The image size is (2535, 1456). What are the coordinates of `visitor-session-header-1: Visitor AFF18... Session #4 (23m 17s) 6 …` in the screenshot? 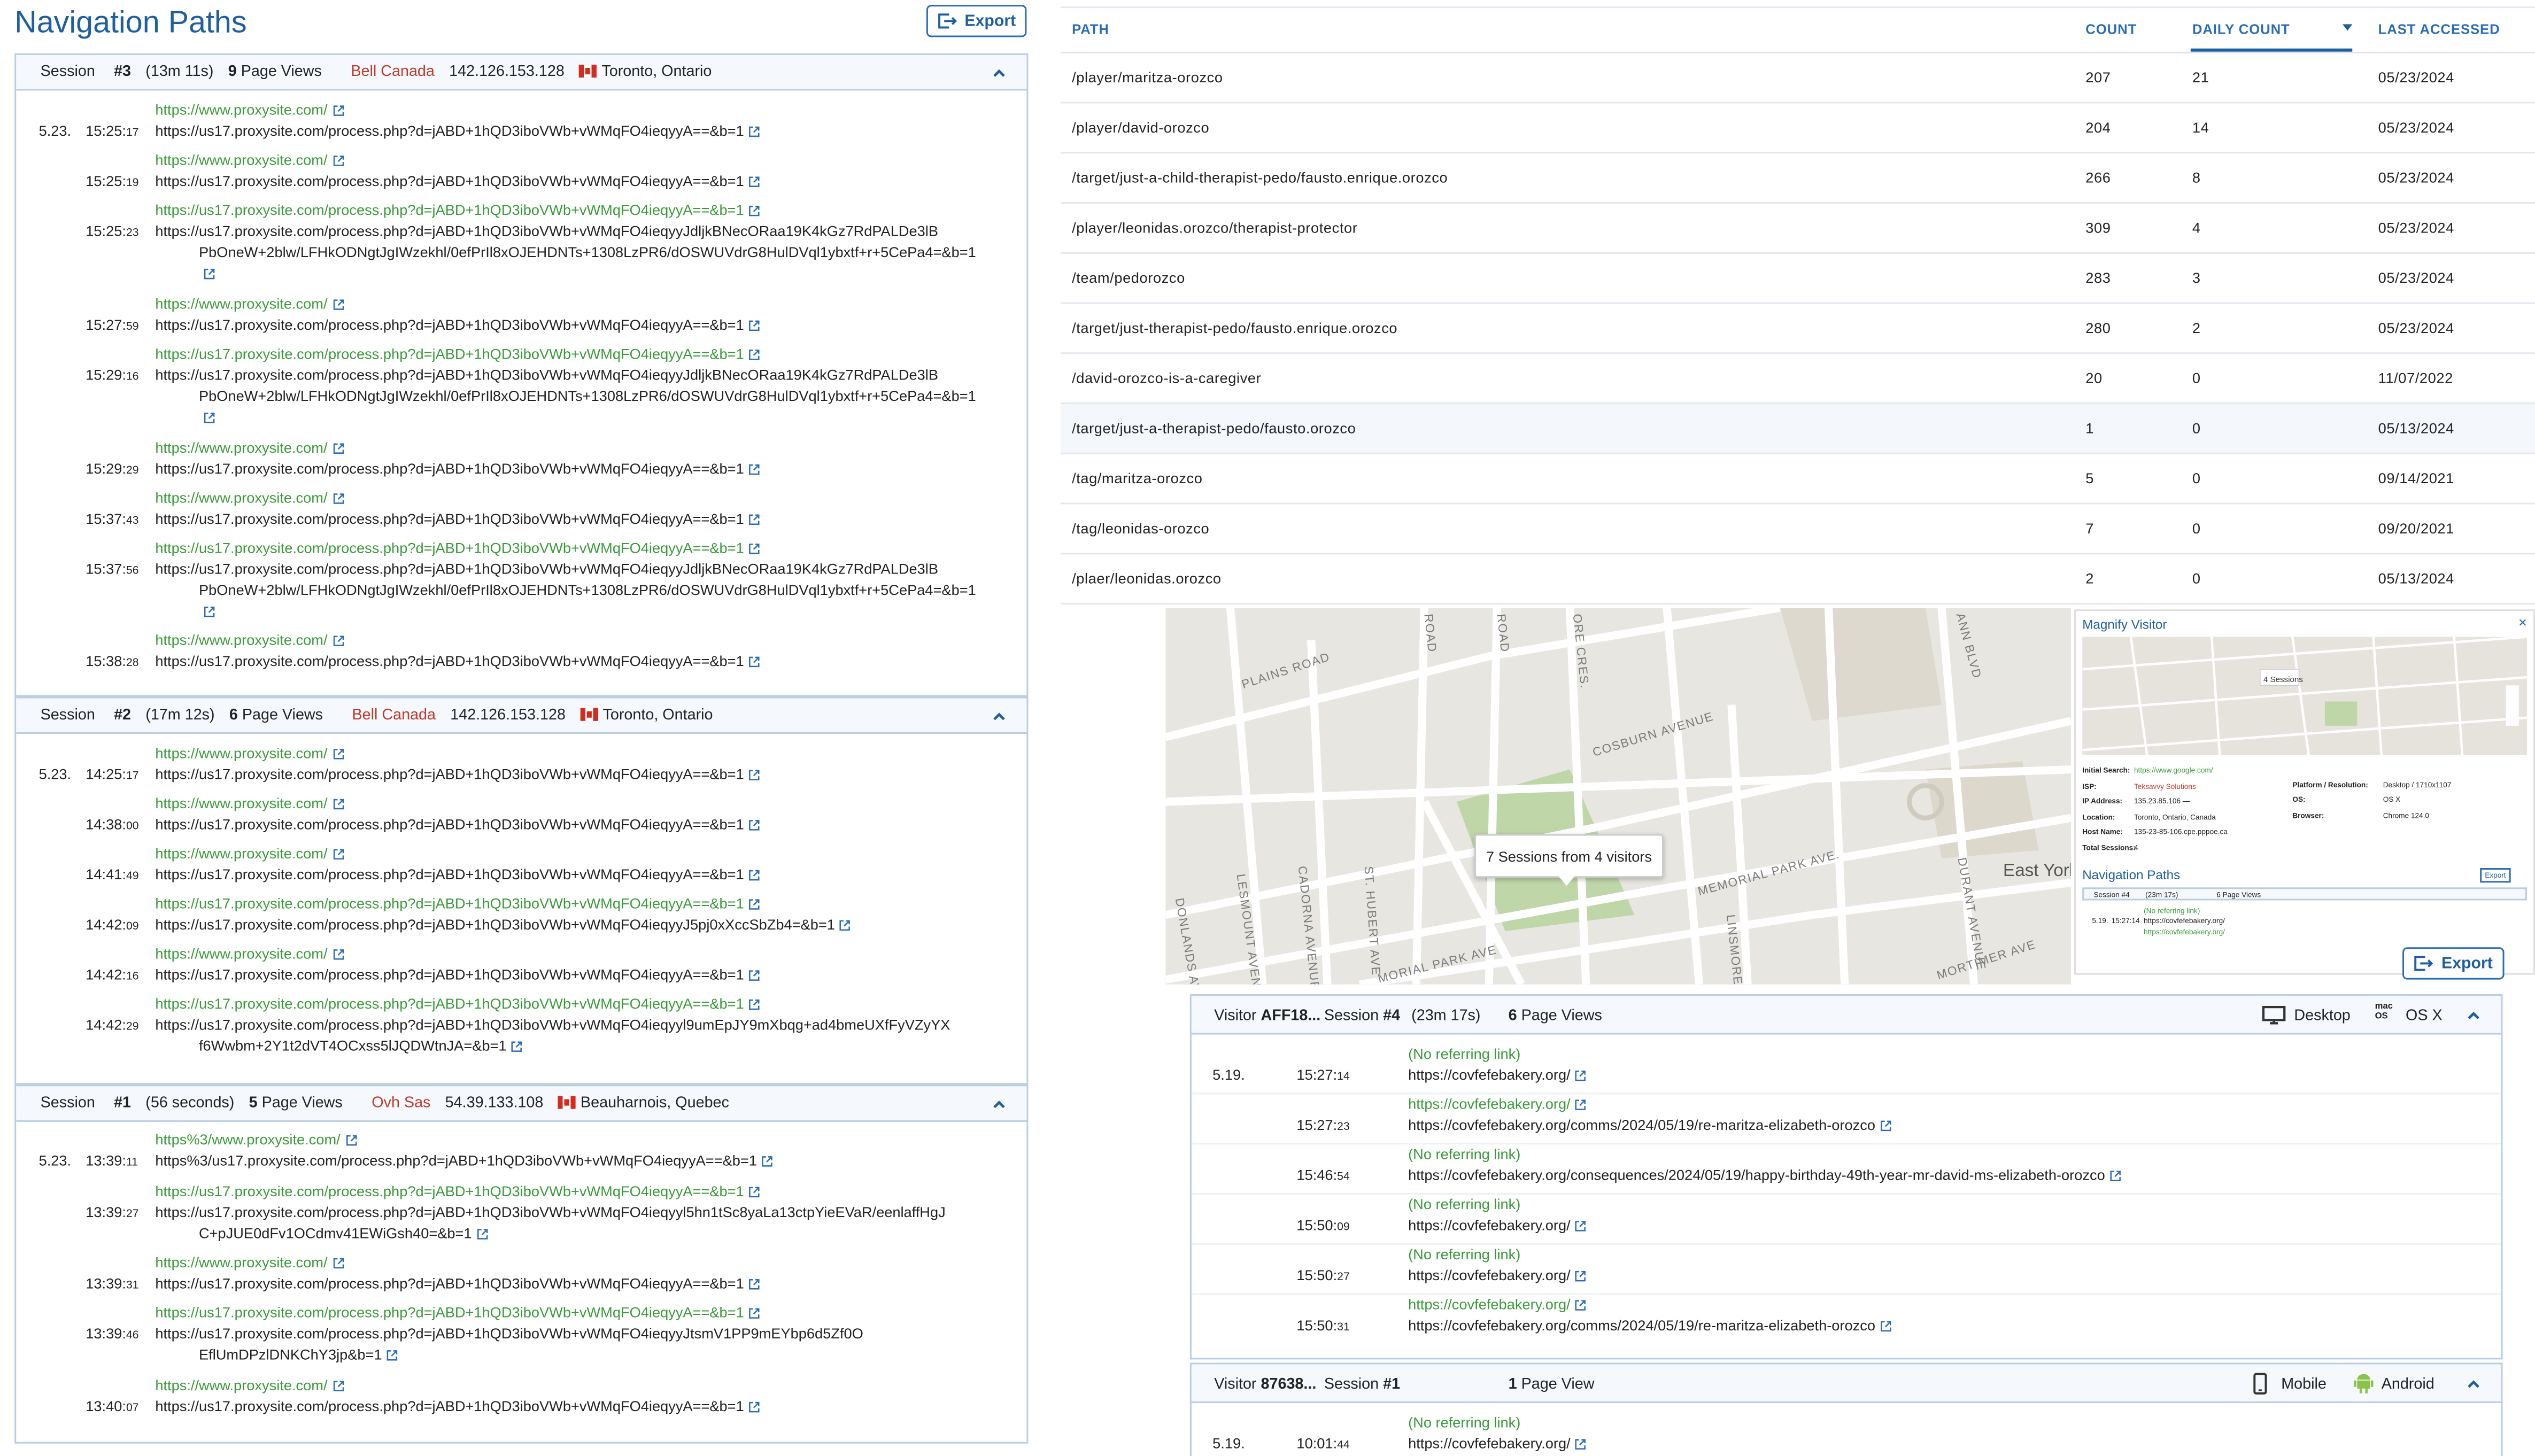 It's located at (1846, 1015).